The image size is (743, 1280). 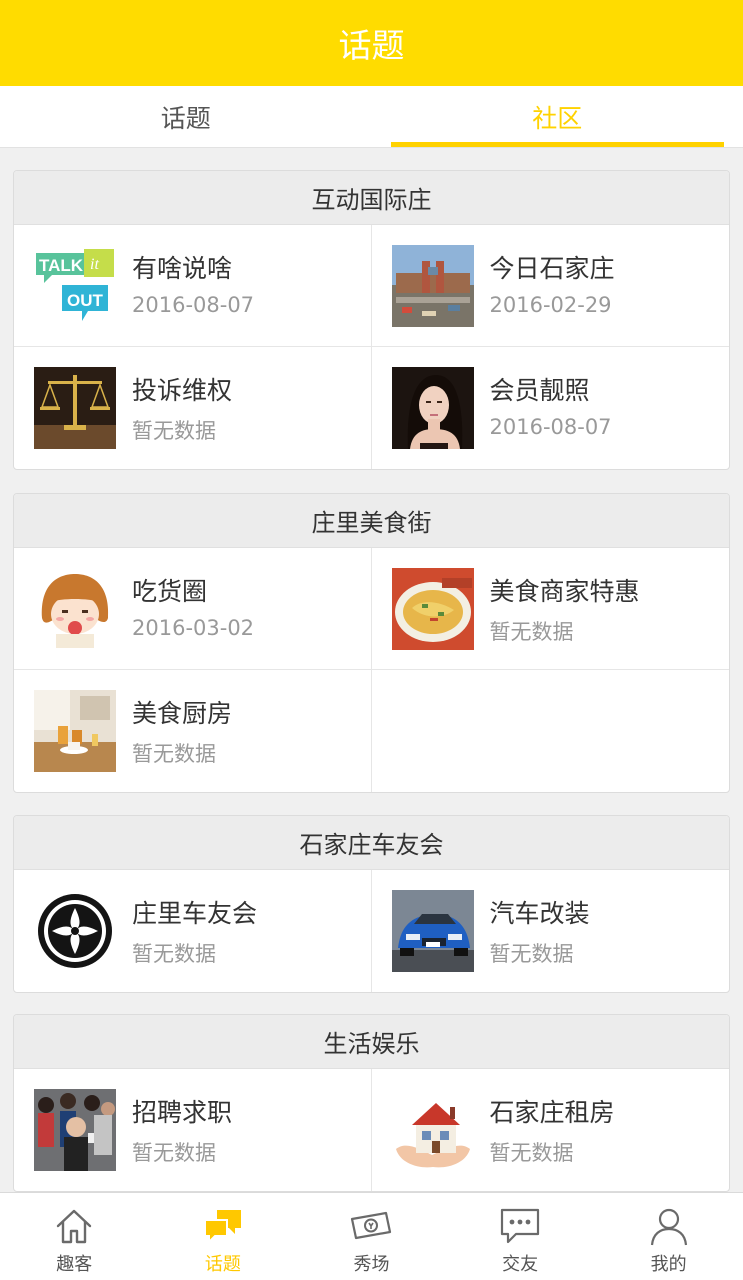 What do you see at coordinates (74, 1226) in the screenshot?
I see `home-icon` at bounding box center [74, 1226].